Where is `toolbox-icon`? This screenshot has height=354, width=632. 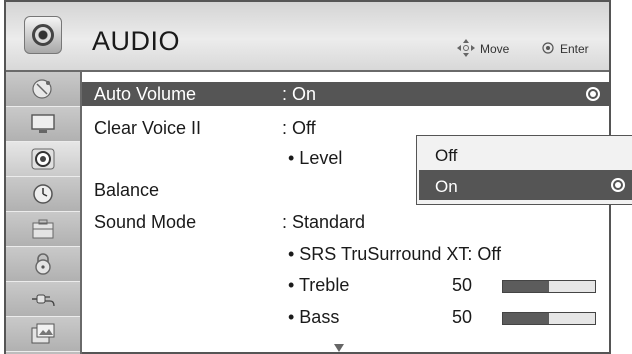 toolbox-icon is located at coordinates (43, 229).